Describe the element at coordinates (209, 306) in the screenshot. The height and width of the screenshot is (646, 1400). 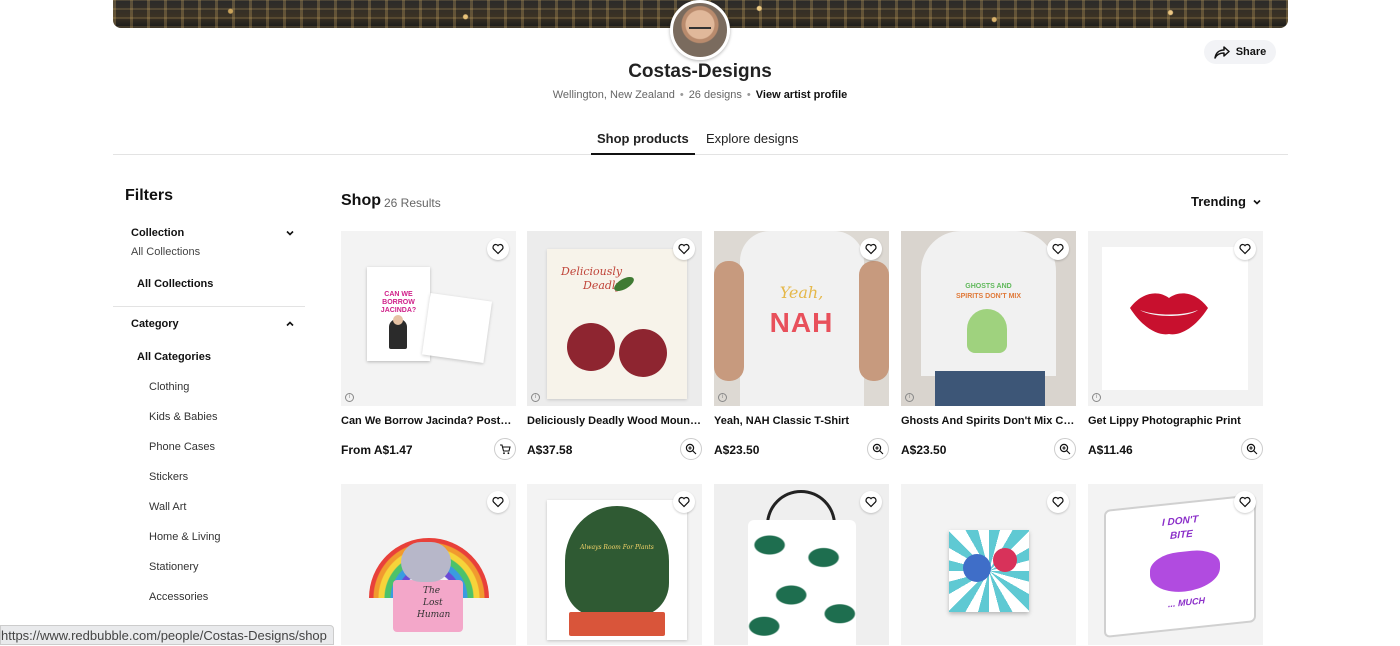
I see `sidebar-divider` at that location.